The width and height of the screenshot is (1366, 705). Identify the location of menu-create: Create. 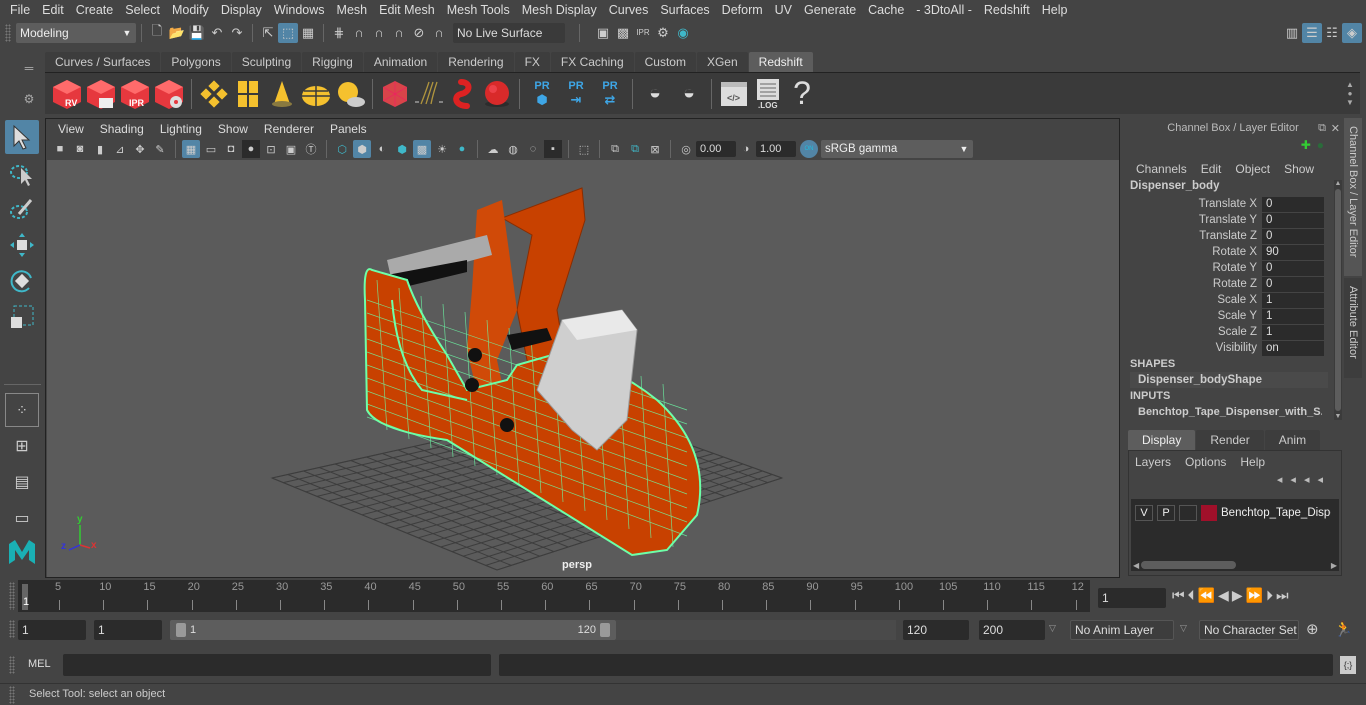
(95, 10).